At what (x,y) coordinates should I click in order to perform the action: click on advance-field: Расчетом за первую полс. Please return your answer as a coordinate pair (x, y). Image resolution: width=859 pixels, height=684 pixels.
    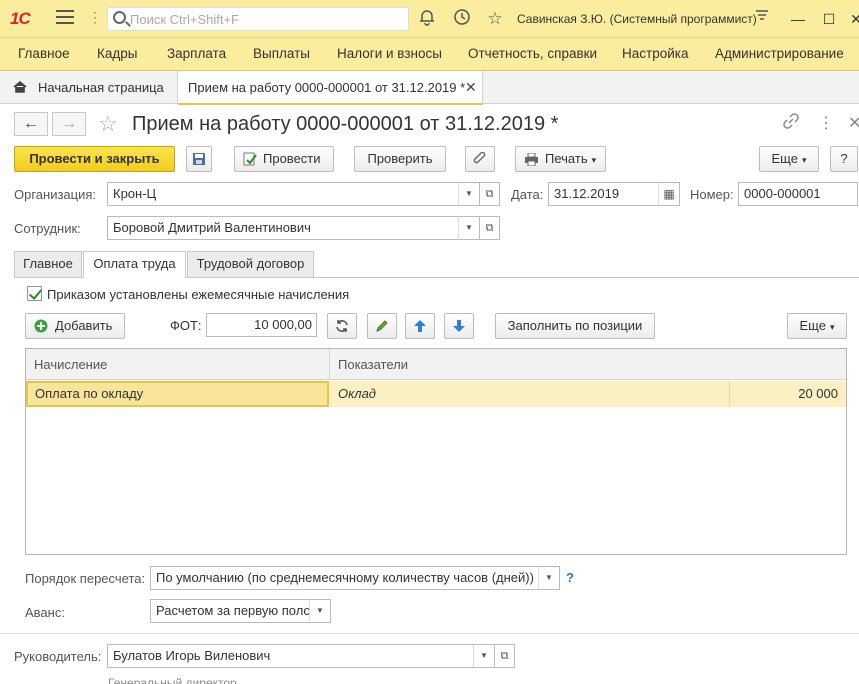
    Looking at the image, I should click on (230, 611).